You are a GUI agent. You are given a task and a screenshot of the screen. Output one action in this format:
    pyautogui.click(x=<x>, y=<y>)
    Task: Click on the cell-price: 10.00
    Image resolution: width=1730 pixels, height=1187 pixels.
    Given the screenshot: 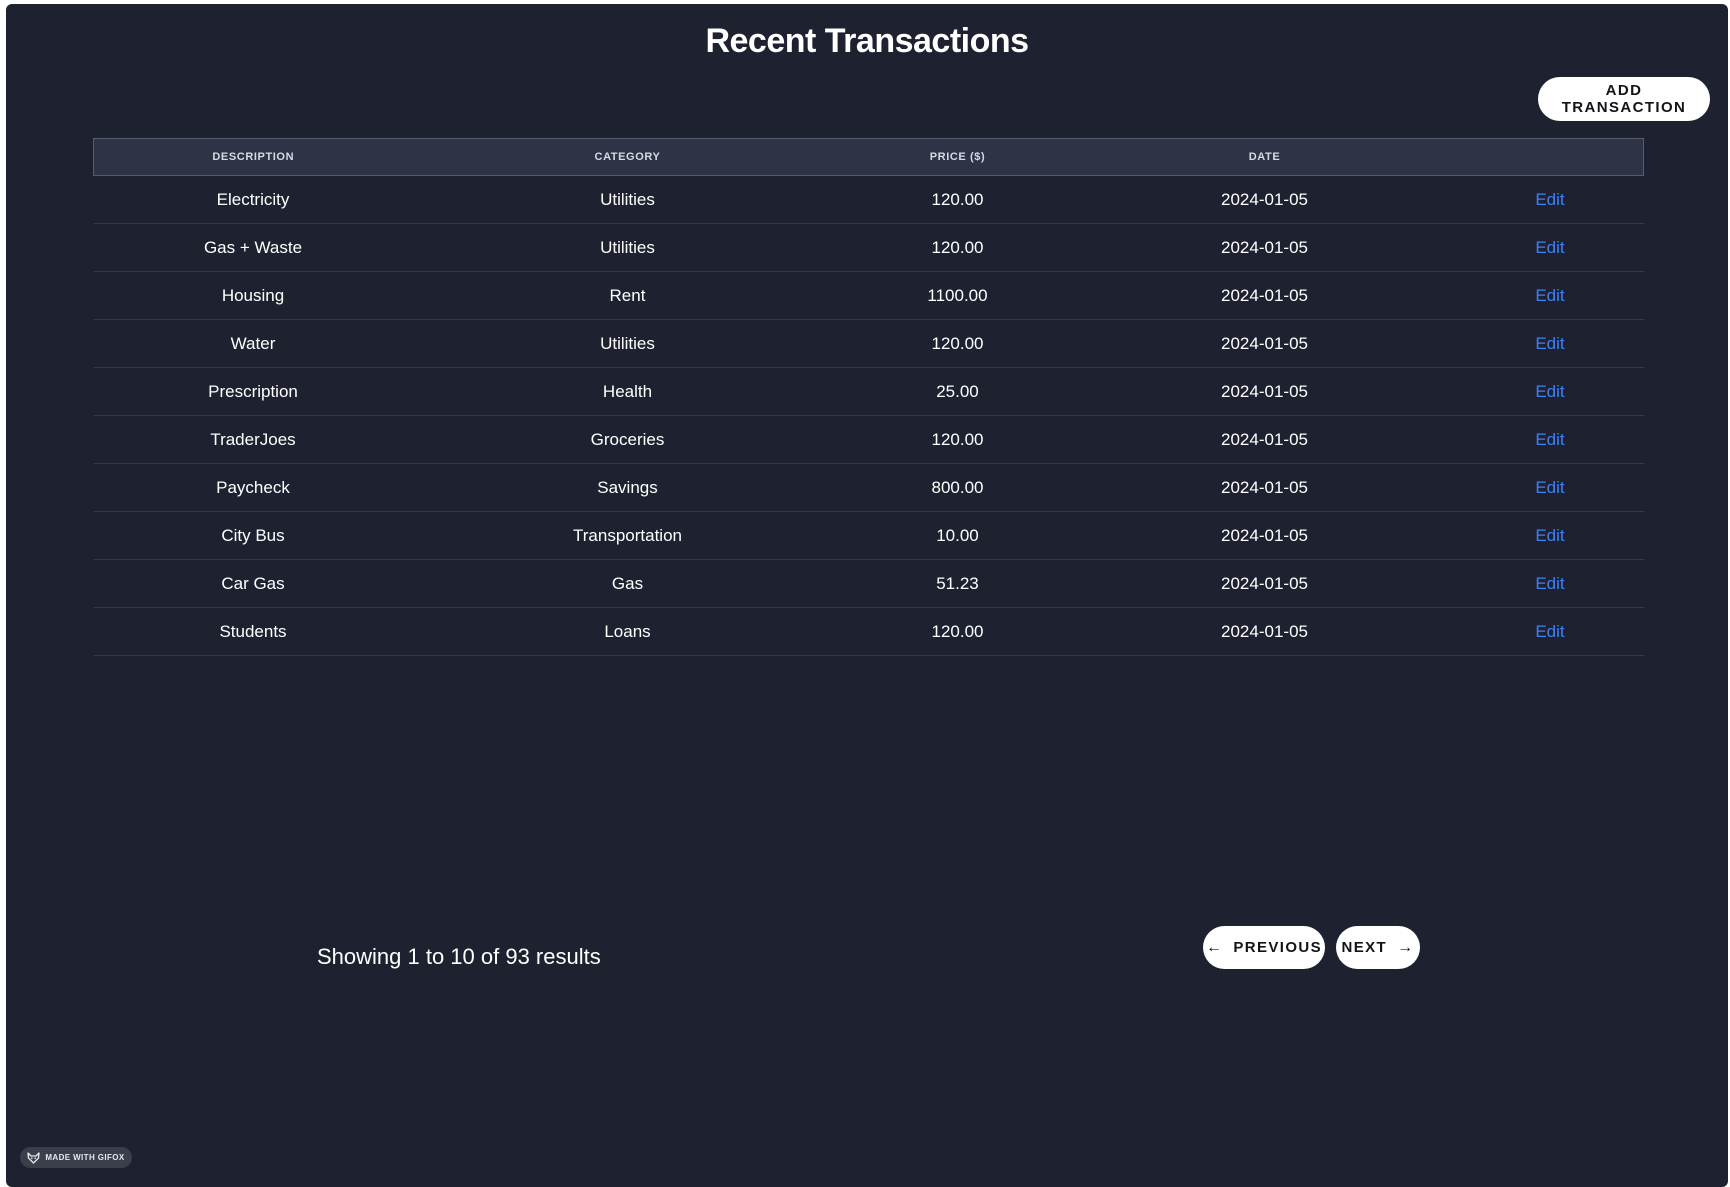 What is the action you would take?
    pyautogui.click(x=957, y=535)
    